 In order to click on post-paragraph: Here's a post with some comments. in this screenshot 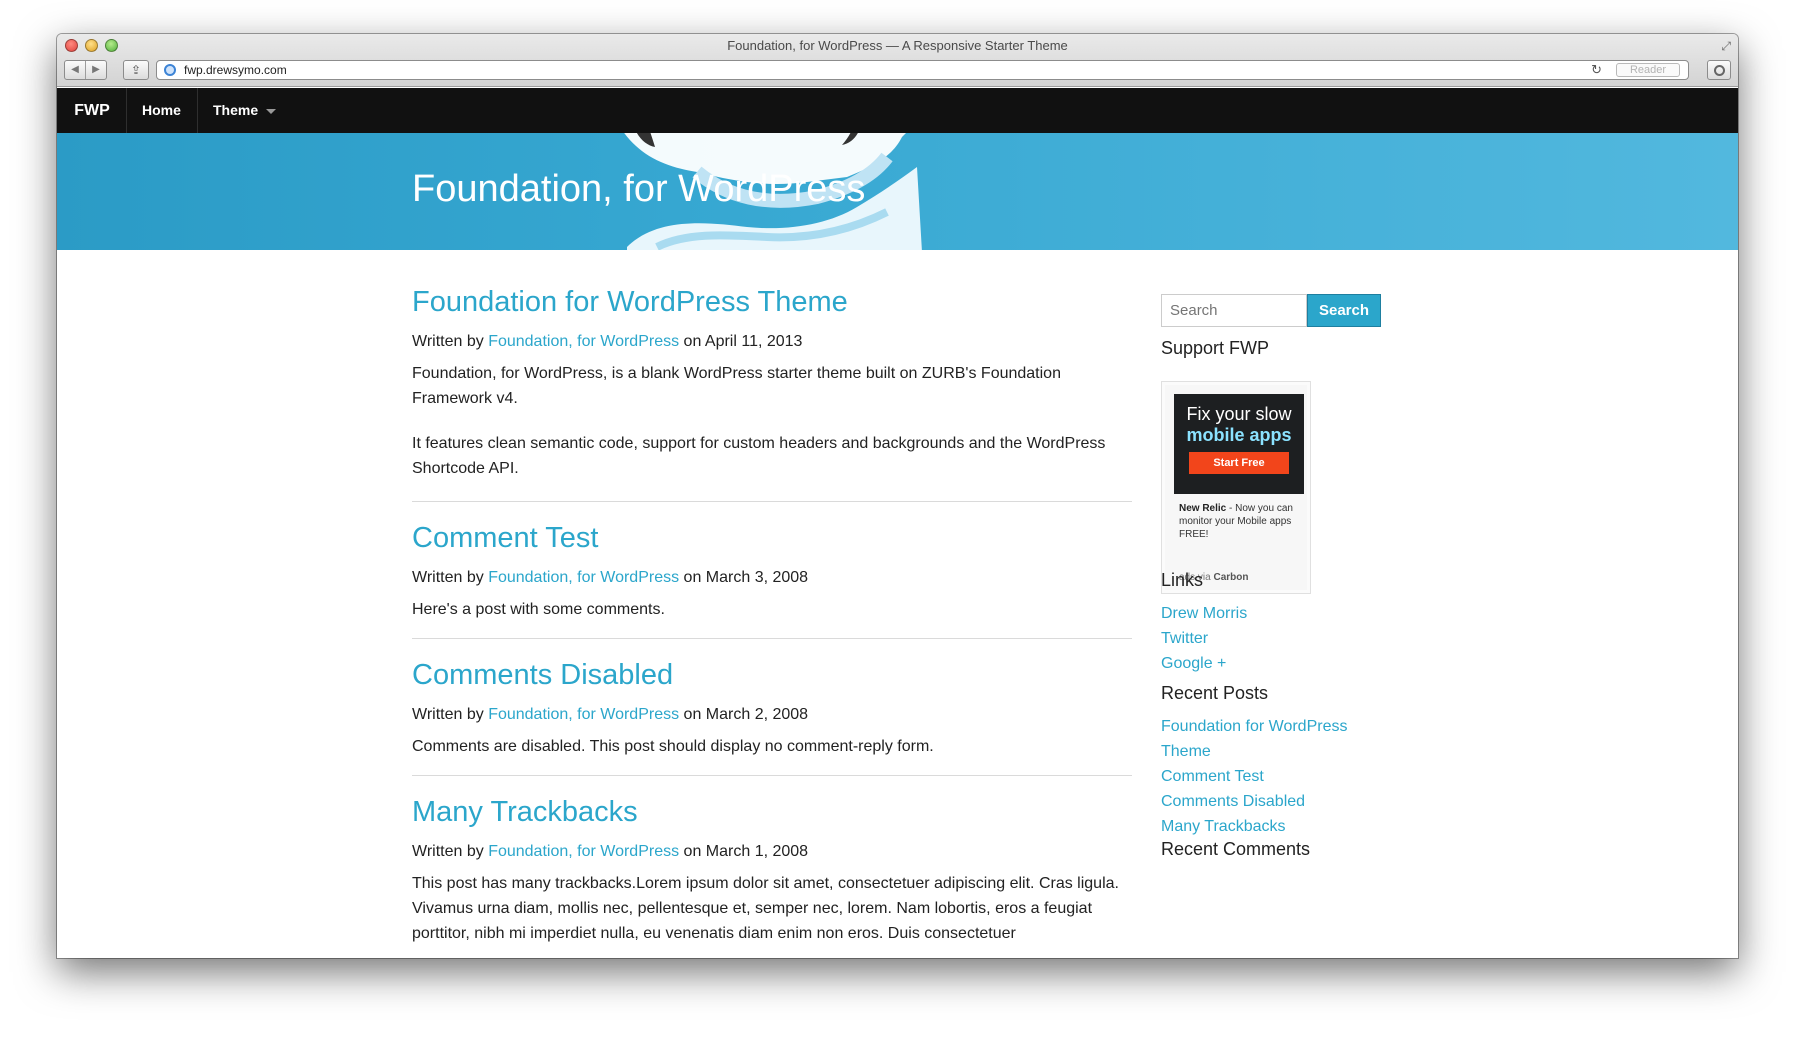, I will do `click(538, 609)`.